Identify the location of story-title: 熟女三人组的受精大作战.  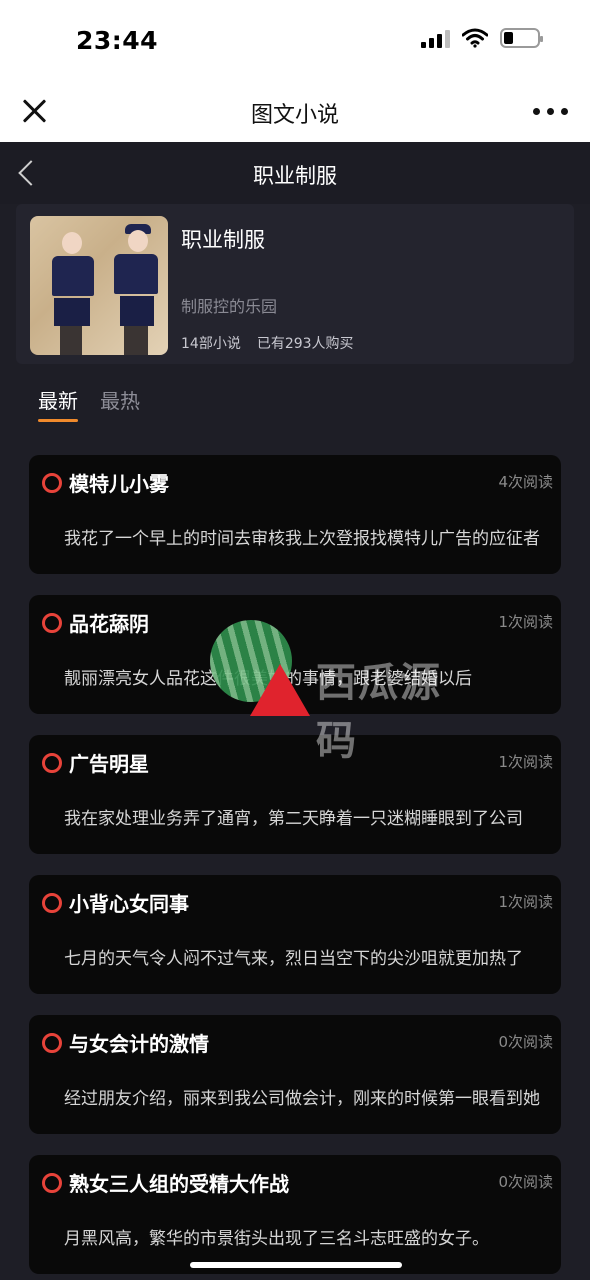
(179, 1184).